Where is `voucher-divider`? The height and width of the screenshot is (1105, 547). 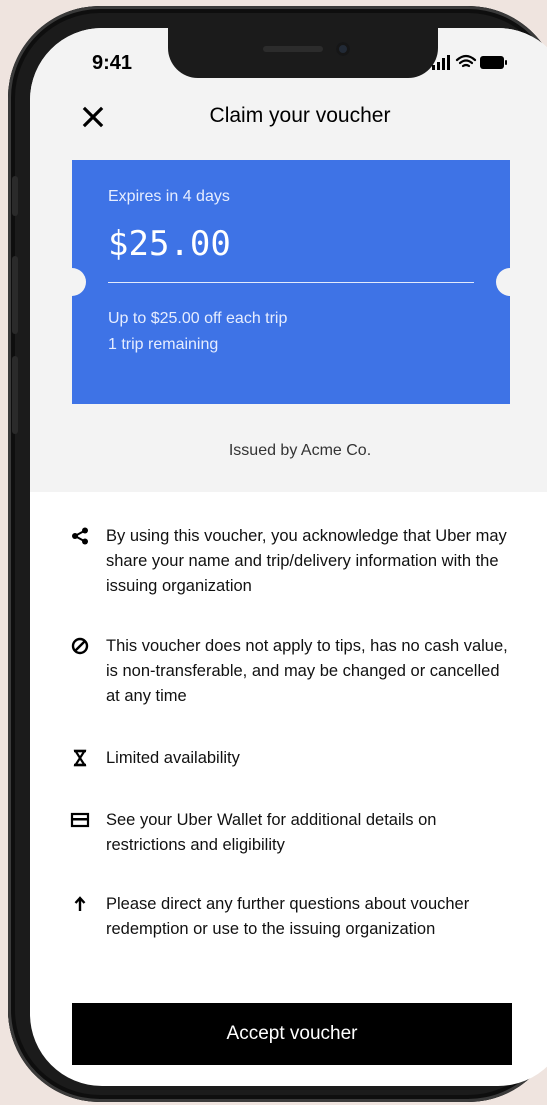 voucher-divider is located at coordinates (291, 282).